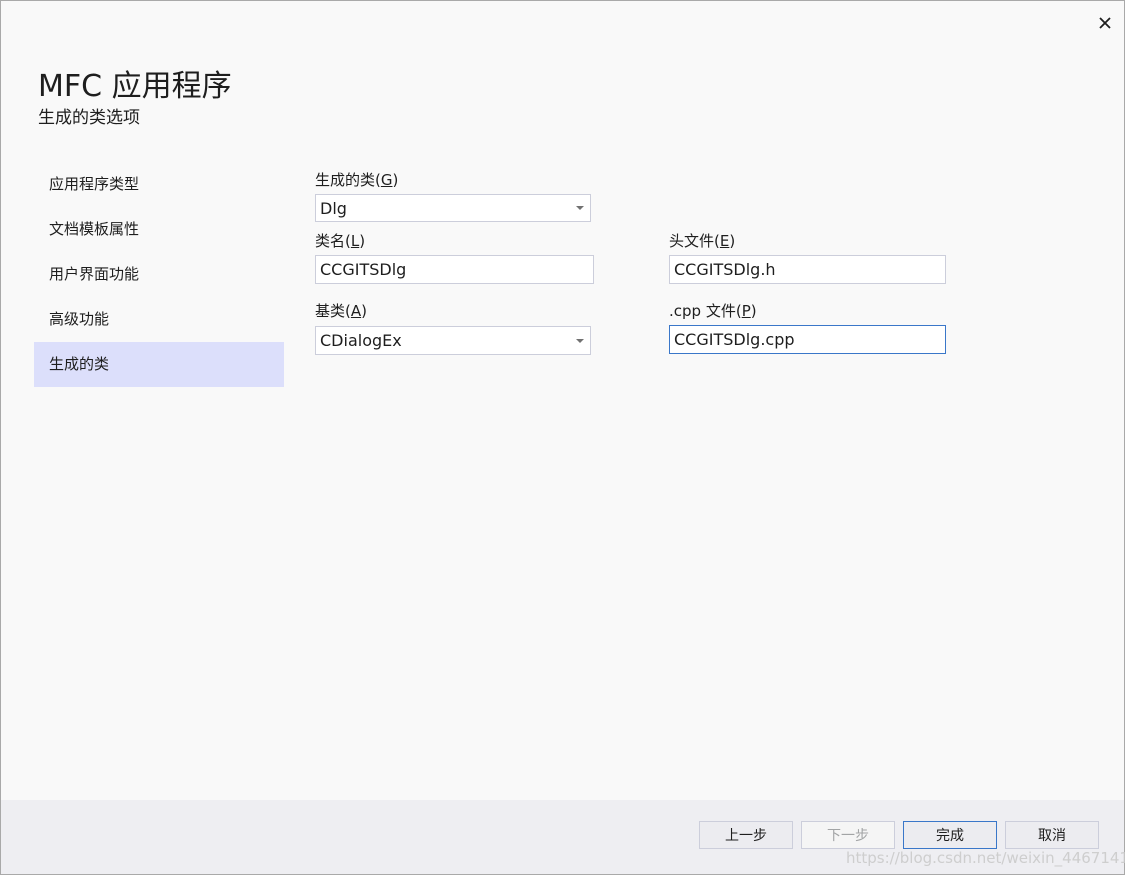  What do you see at coordinates (1052, 835) in the screenshot?
I see `cancel-button: 取消` at bounding box center [1052, 835].